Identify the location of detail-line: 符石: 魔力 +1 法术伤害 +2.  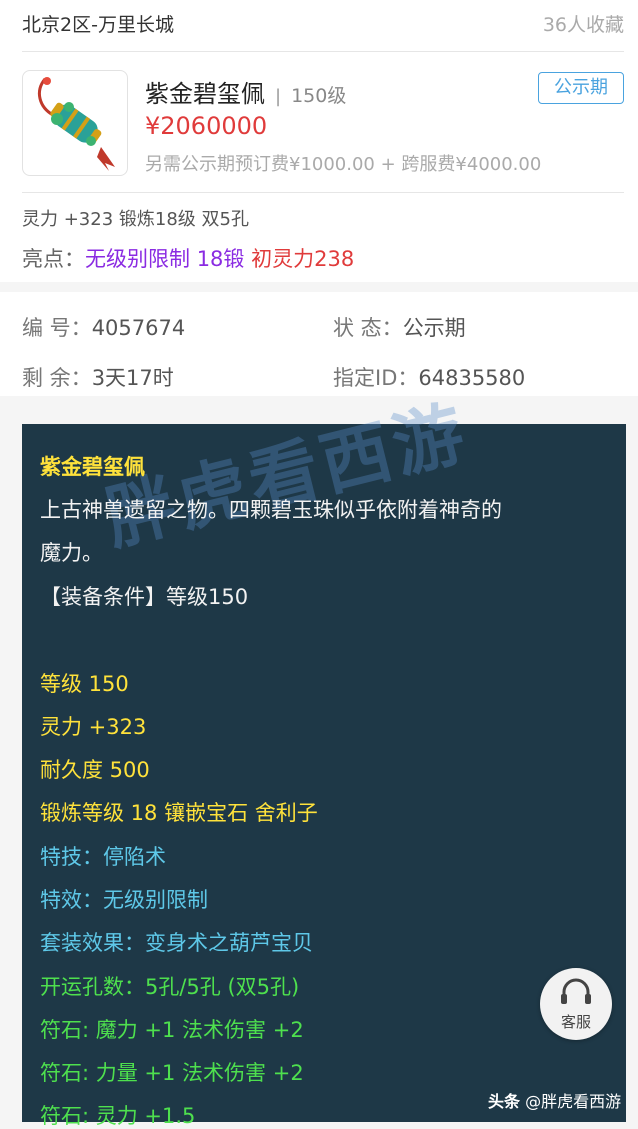
(172, 1030).